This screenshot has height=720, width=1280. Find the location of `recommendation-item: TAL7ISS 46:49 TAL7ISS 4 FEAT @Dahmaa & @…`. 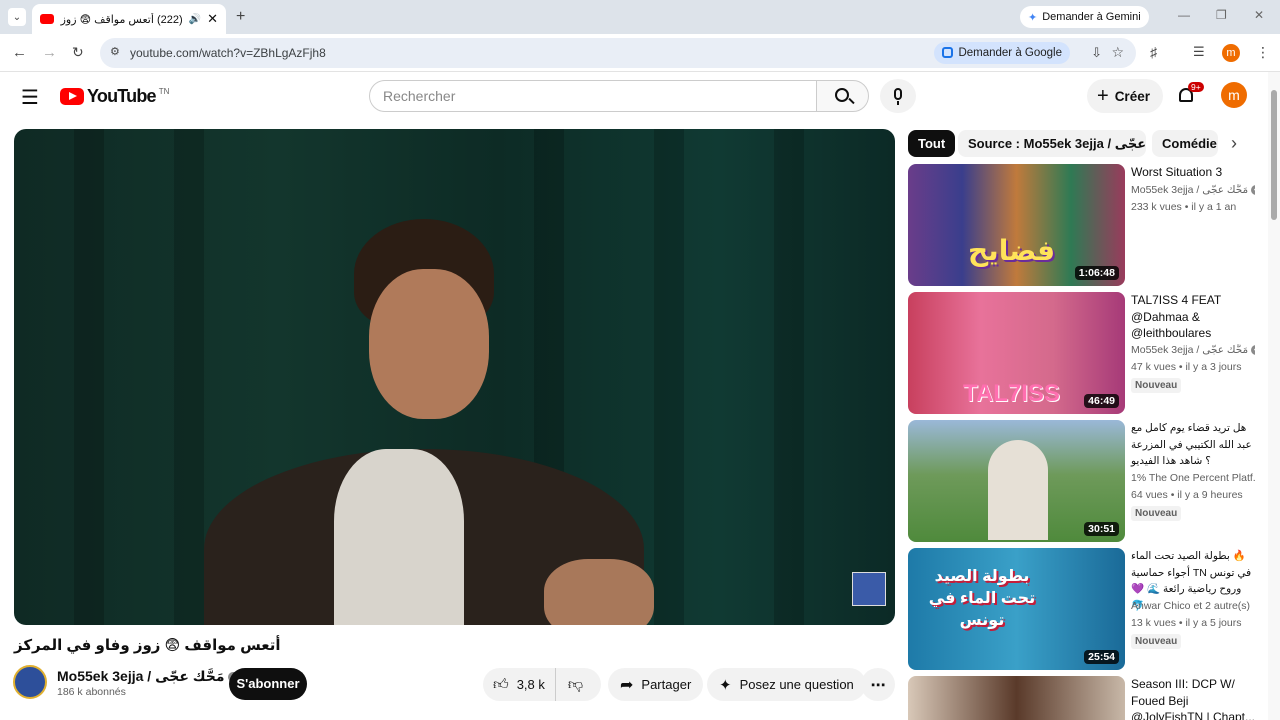

recommendation-item: TAL7ISS 46:49 TAL7ISS 4 FEAT @Dahmaa & @… is located at coordinates (1083, 353).